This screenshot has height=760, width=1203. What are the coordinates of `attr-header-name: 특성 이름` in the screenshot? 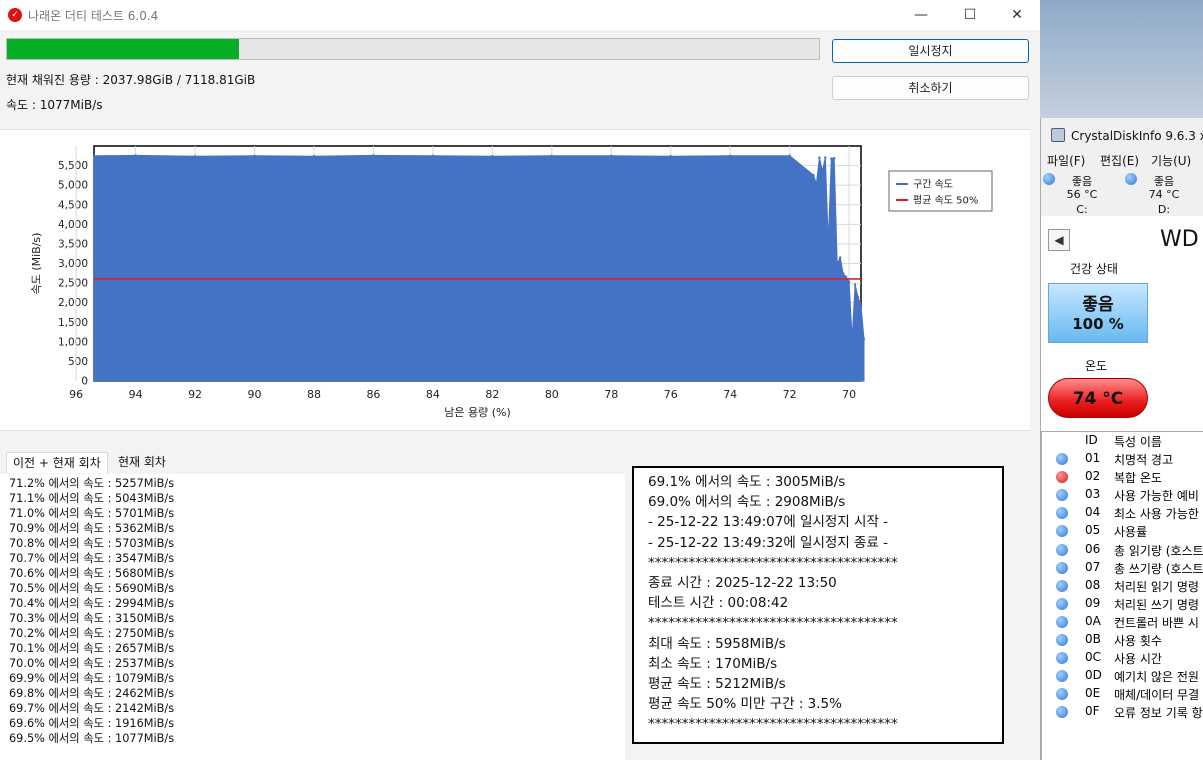 It's located at (1138, 442).